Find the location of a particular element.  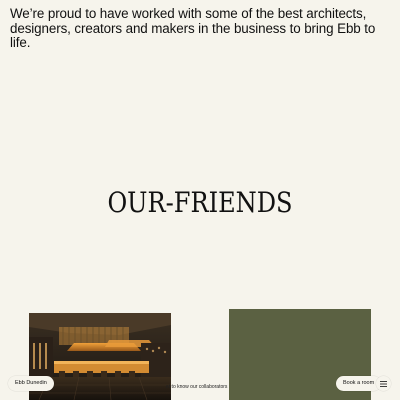

menu-button is located at coordinates (383, 383).